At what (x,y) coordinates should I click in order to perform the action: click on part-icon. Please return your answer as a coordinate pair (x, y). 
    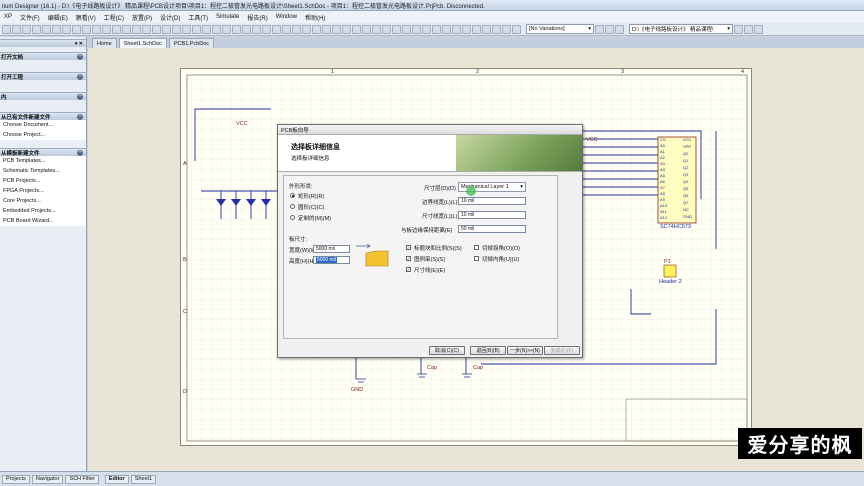
    Looking at the image, I should click on (196, 29).